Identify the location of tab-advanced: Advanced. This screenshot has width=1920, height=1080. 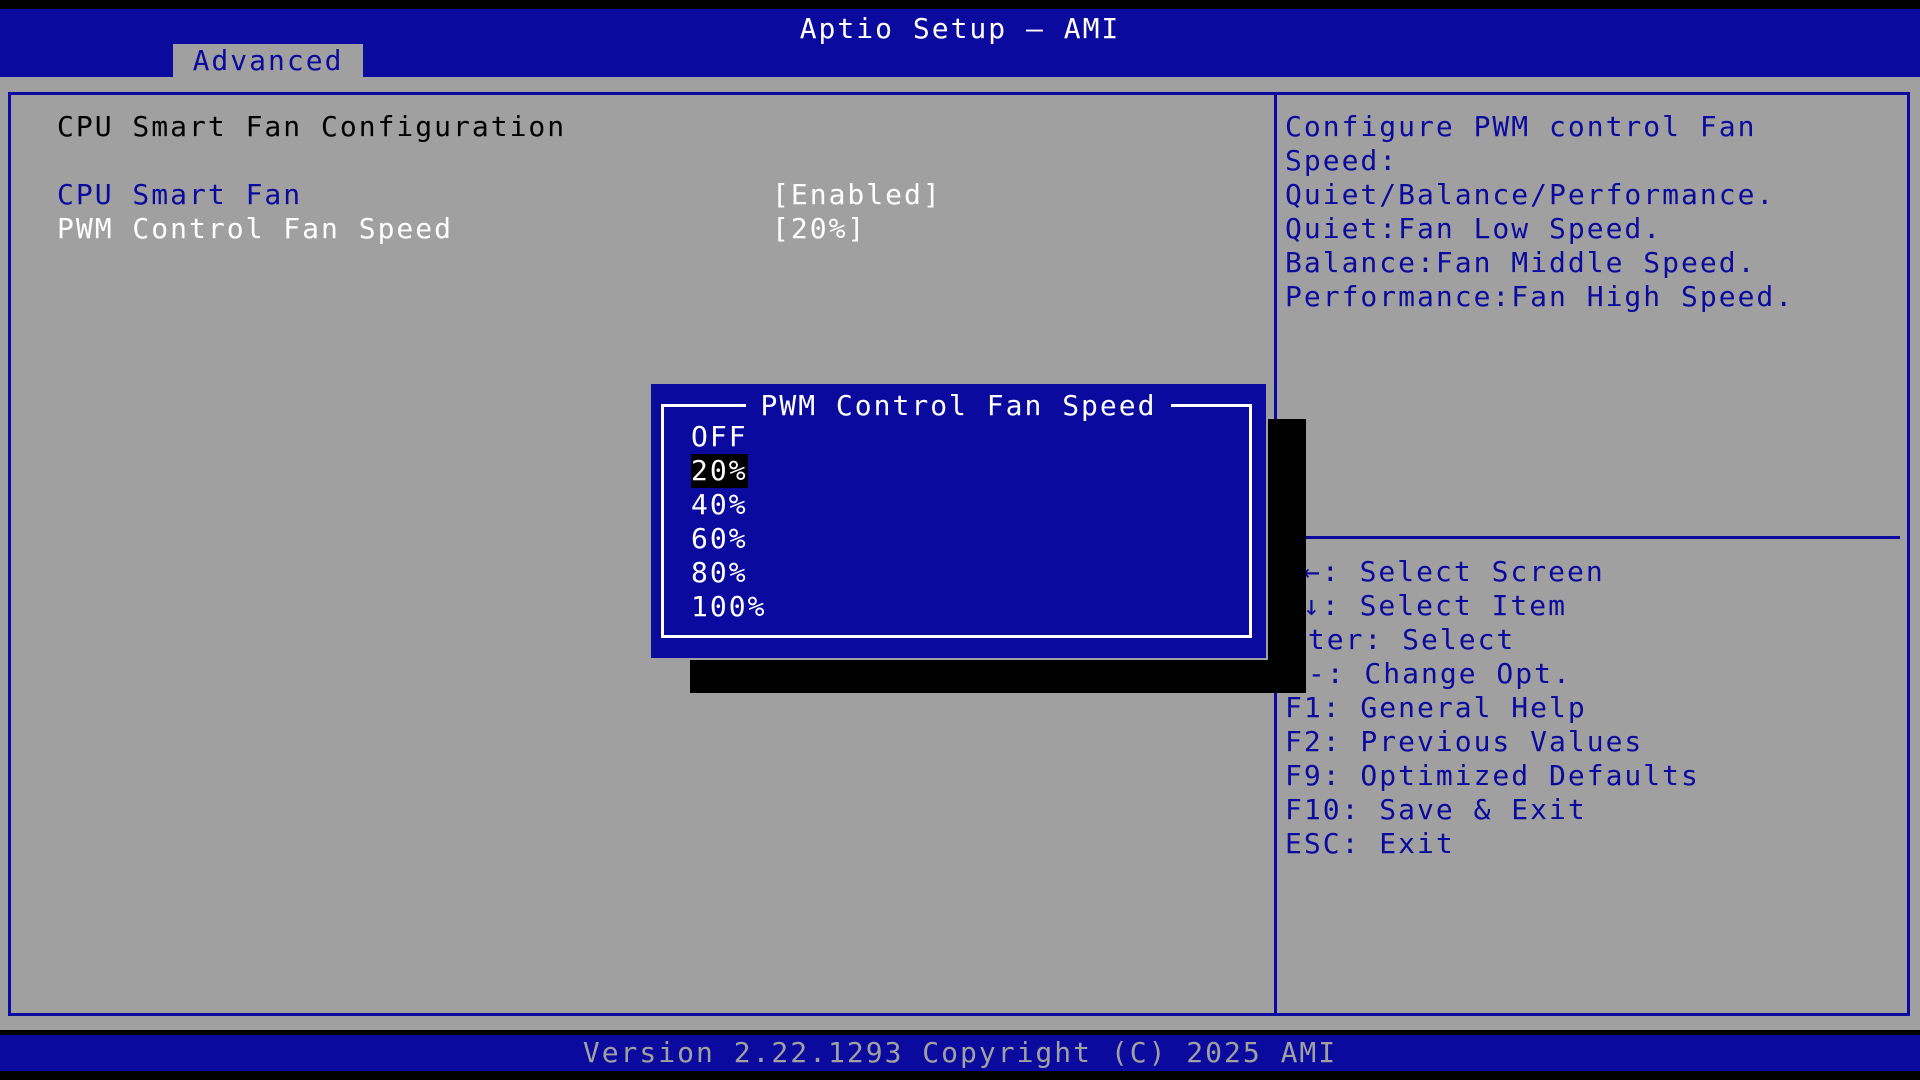
(268, 60).